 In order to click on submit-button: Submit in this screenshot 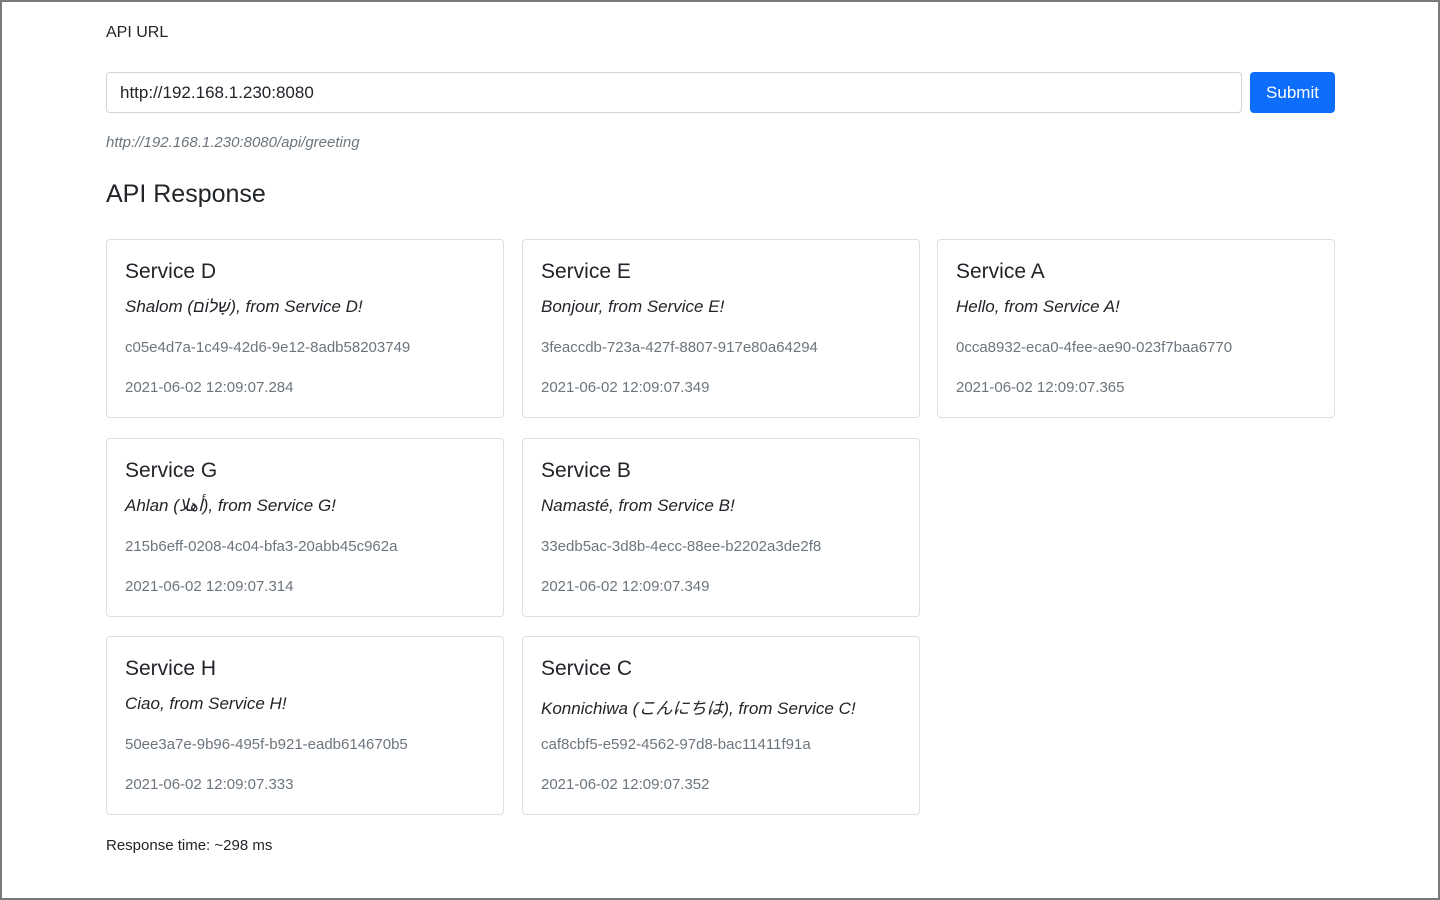, I will do `click(1292, 92)`.